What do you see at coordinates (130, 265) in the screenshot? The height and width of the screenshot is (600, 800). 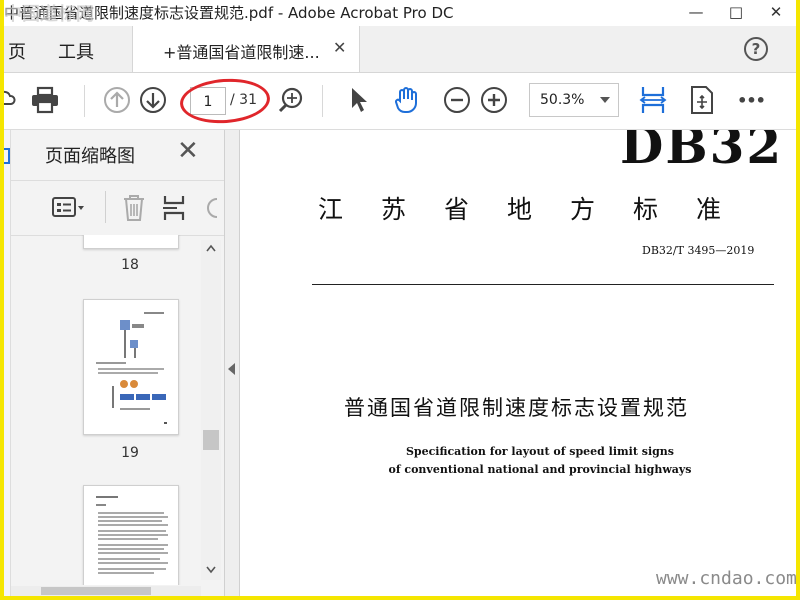 I see `thumbnail-label: 18` at bounding box center [130, 265].